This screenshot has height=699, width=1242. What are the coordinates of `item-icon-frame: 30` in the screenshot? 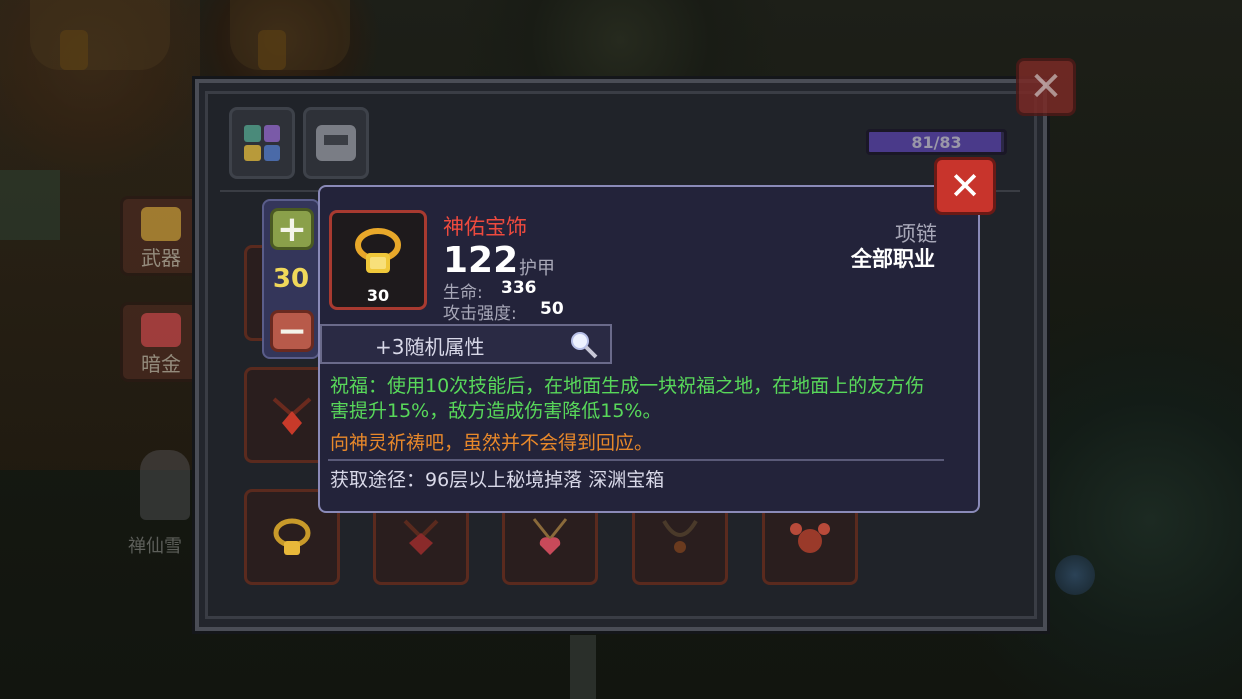 It's located at (378, 260).